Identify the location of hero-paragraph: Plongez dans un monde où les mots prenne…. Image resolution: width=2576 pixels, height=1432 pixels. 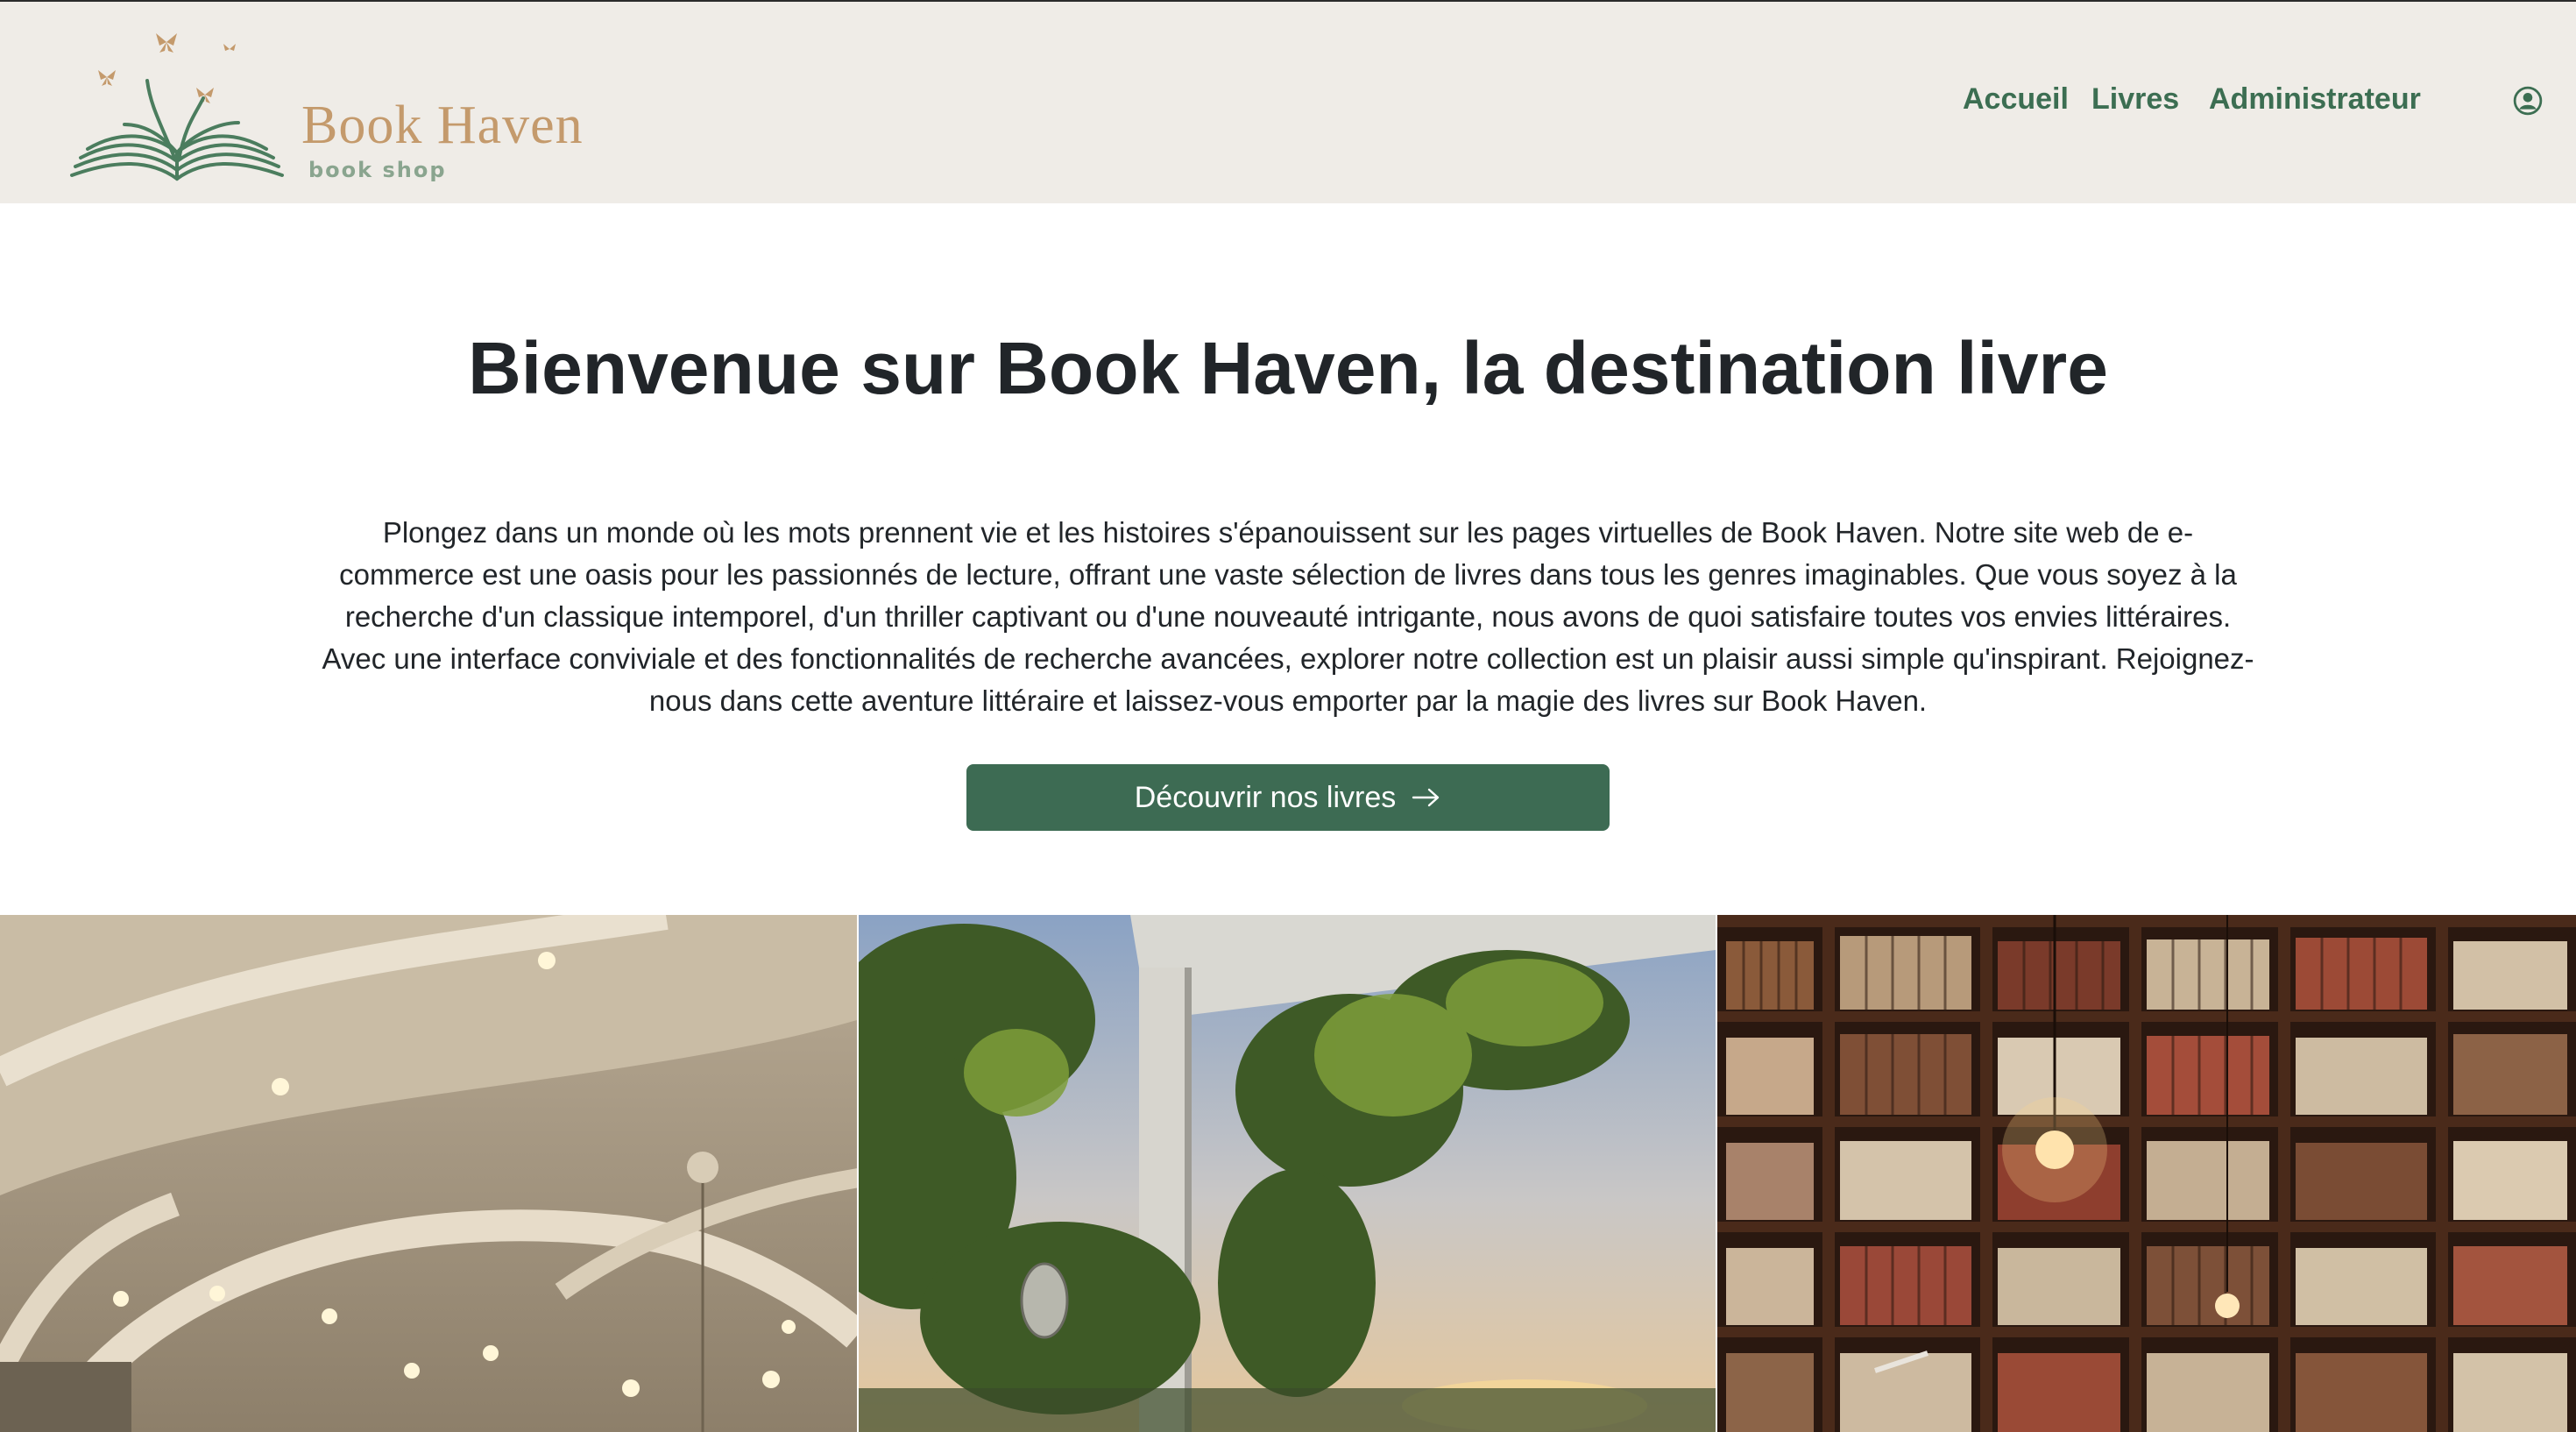
(1288, 616).